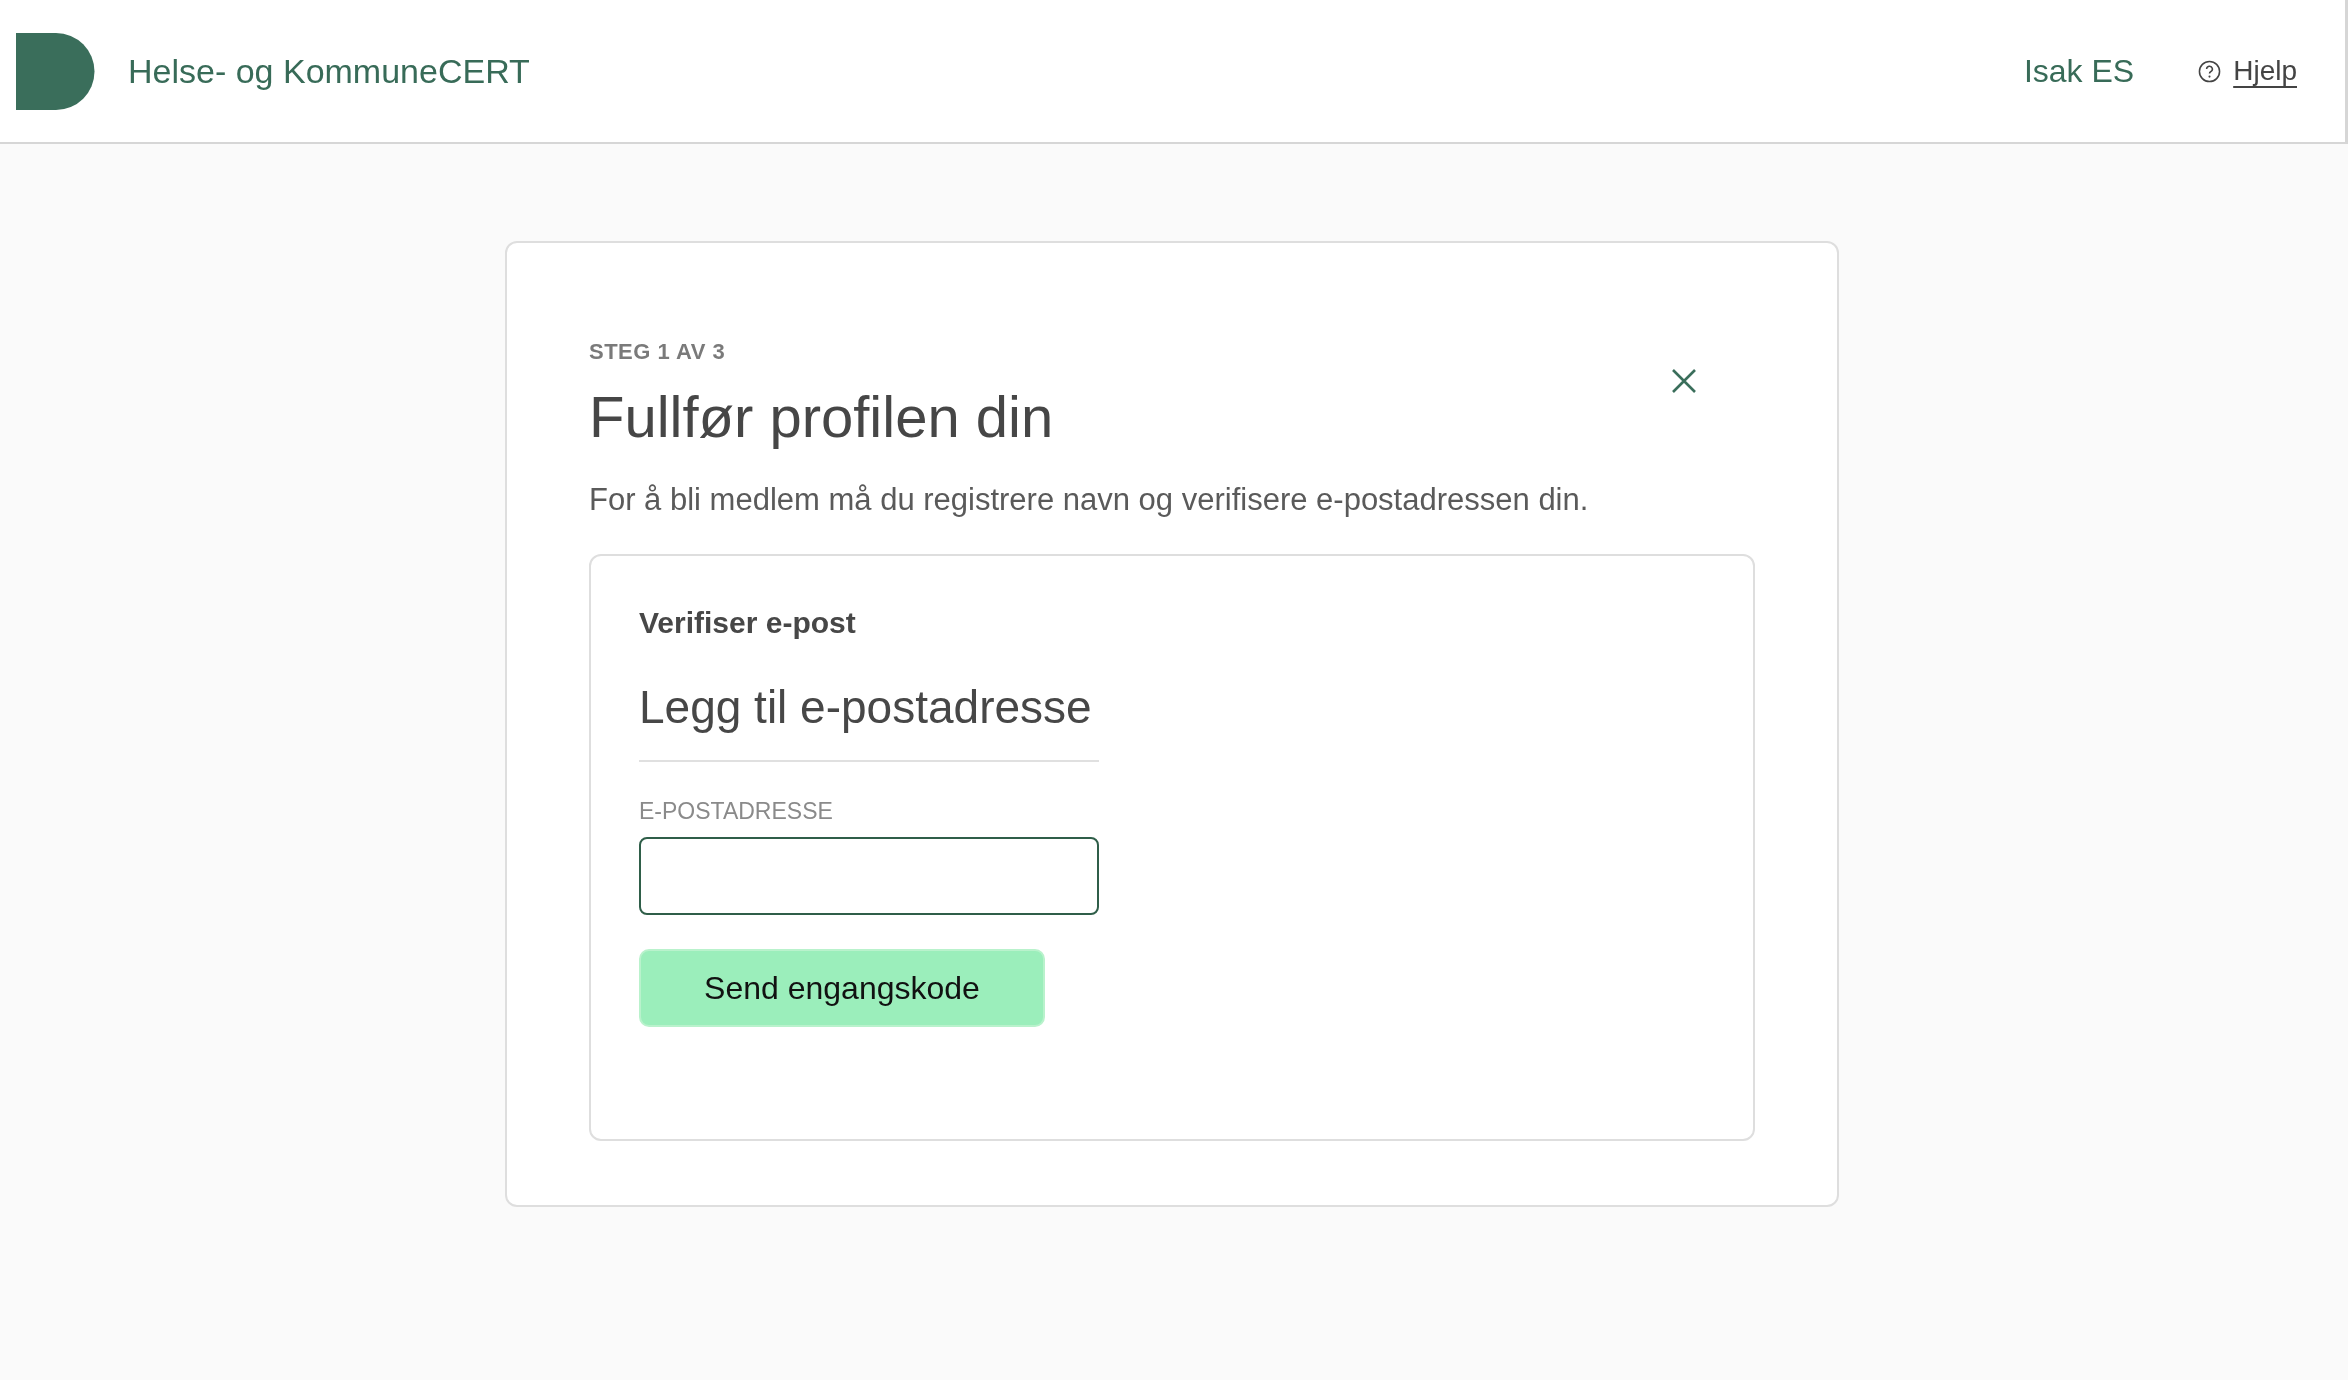 The width and height of the screenshot is (2348, 1380). What do you see at coordinates (2210, 71) in the screenshot?
I see `help-icon` at bounding box center [2210, 71].